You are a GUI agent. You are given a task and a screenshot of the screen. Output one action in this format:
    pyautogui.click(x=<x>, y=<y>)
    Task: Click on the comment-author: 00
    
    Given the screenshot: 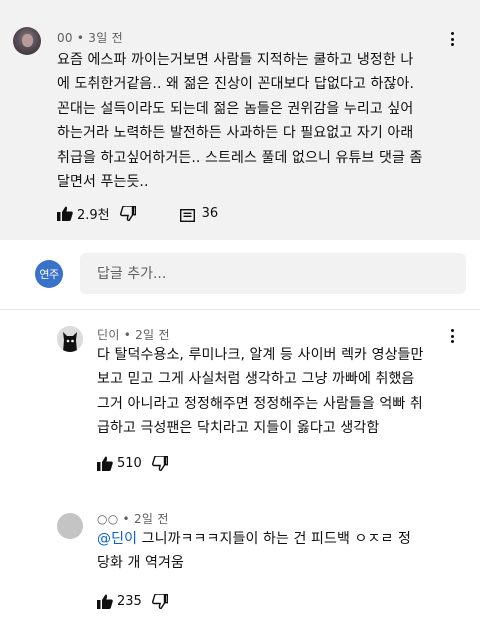 What is the action you would take?
    pyautogui.click(x=65, y=38)
    